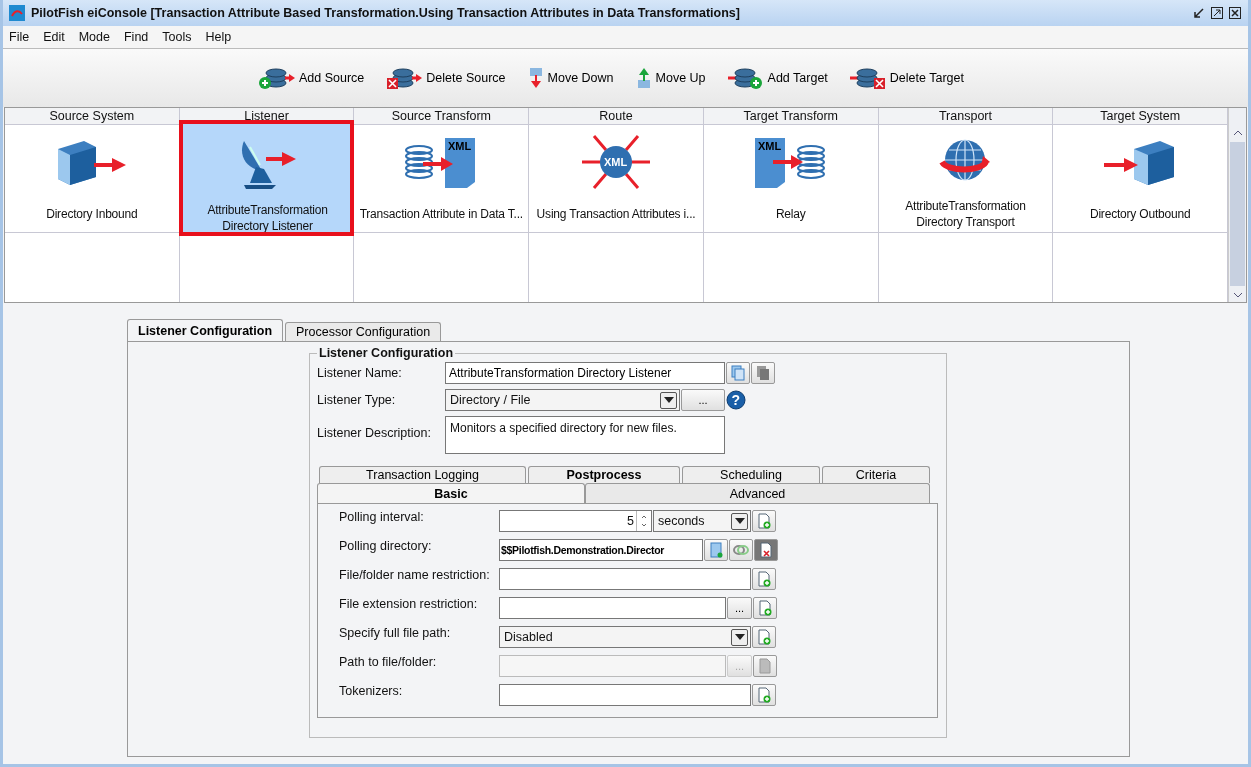 The width and height of the screenshot is (1251, 767). Describe the element at coordinates (136, 37) in the screenshot. I see `menu-item: Find` at that location.